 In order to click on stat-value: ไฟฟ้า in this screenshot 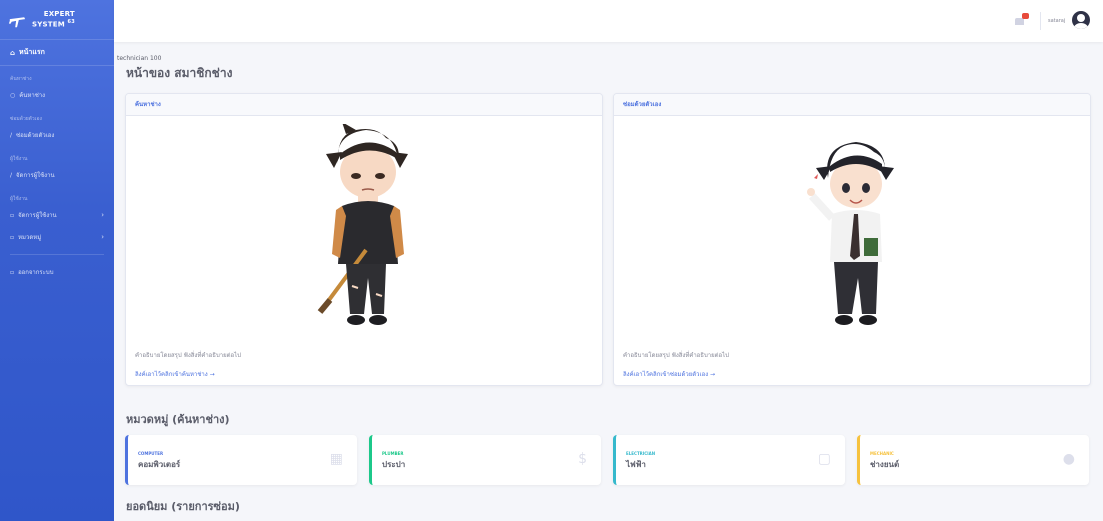, I will do `click(636, 464)`.